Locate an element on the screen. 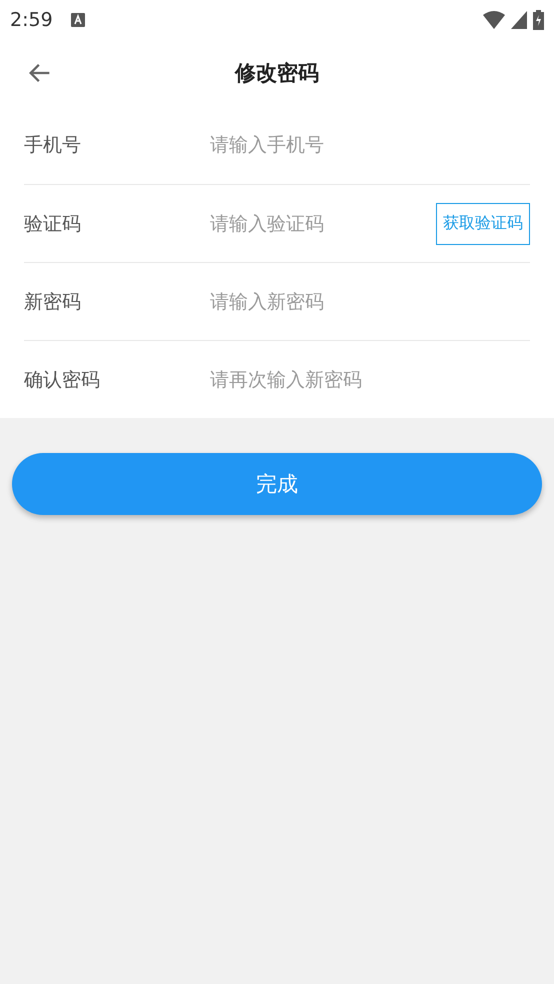 Image resolution: width=554 pixels, height=984 pixels. status-time: 2:59 is located at coordinates (31, 20).